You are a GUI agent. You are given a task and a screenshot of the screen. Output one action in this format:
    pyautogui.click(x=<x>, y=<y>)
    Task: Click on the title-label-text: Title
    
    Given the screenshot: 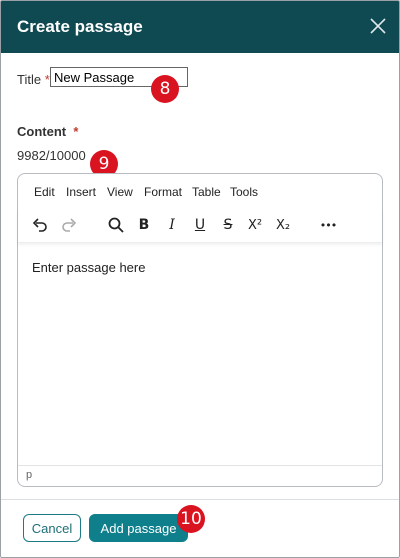 What is the action you would take?
    pyautogui.click(x=29, y=79)
    